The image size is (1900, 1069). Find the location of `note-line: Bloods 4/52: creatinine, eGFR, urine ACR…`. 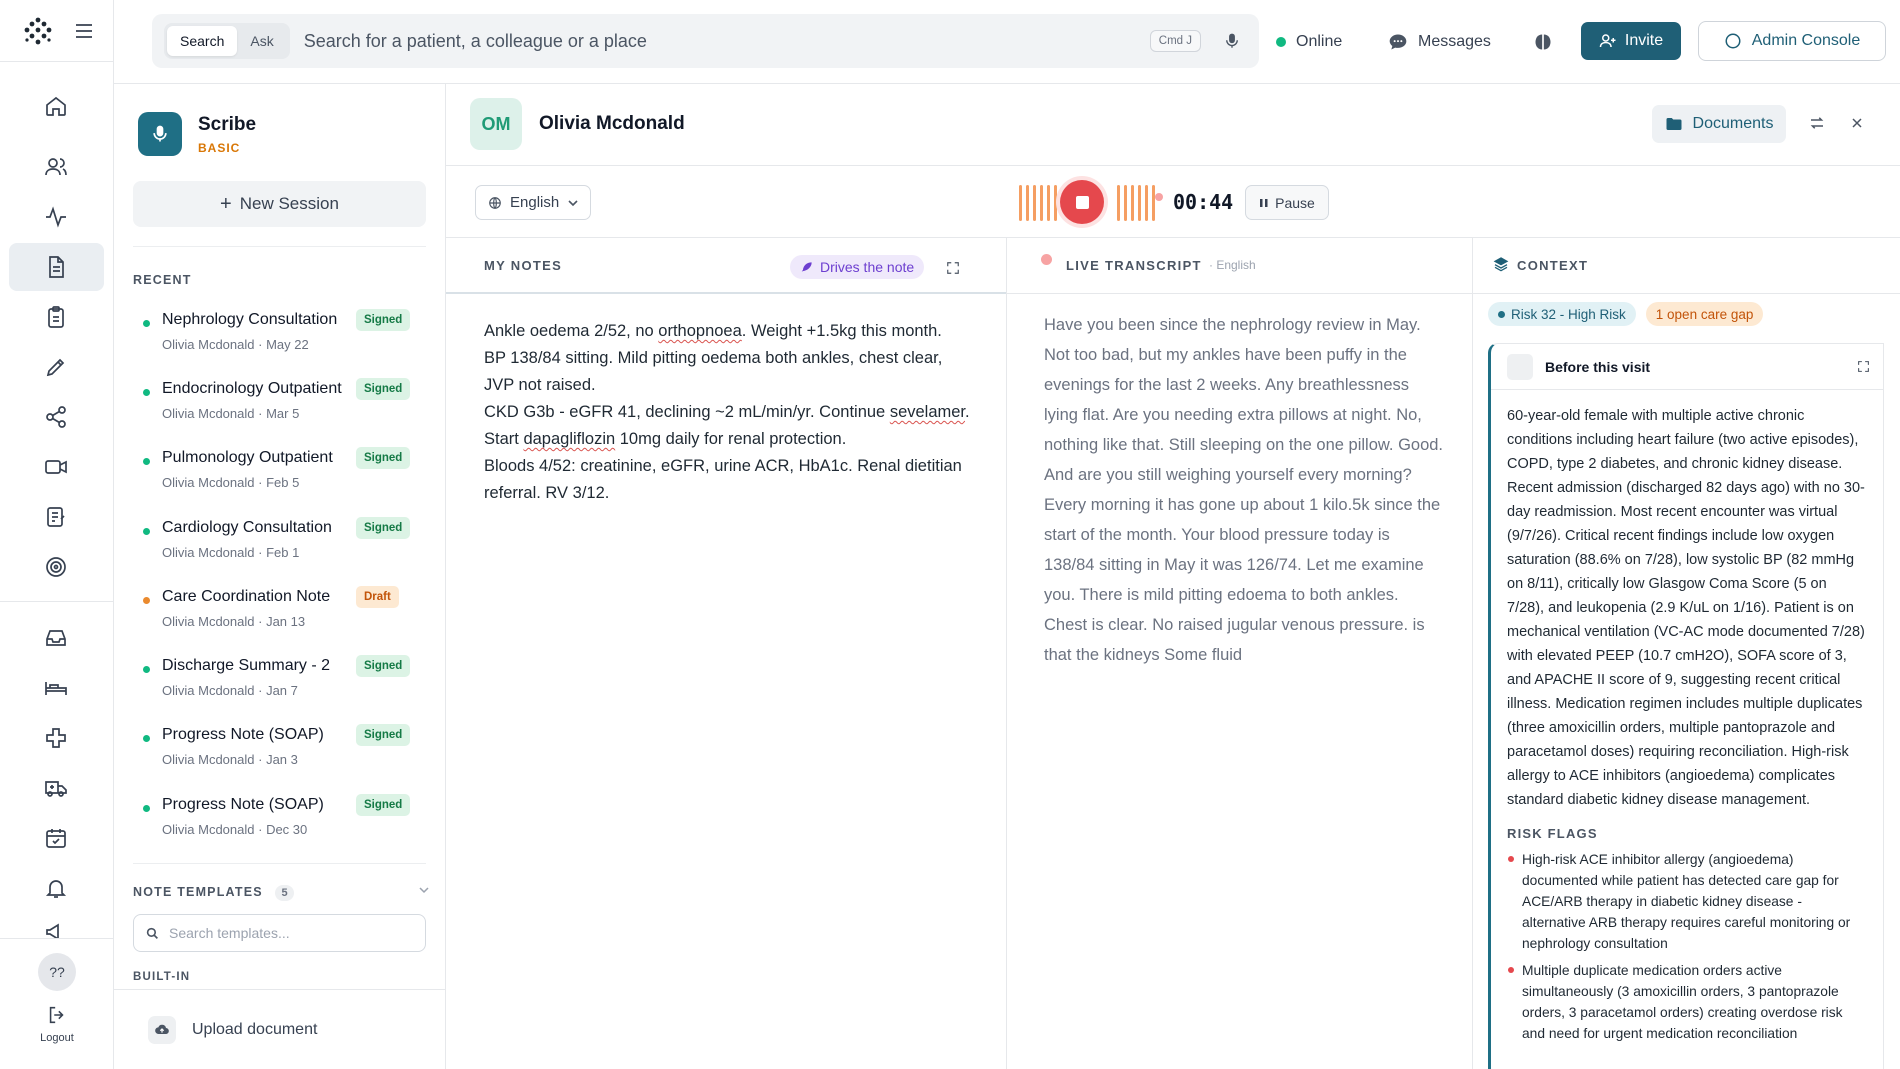

note-line: Bloods 4/52: creatinine, eGFR, urine ACR… is located at coordinates (723, 479).